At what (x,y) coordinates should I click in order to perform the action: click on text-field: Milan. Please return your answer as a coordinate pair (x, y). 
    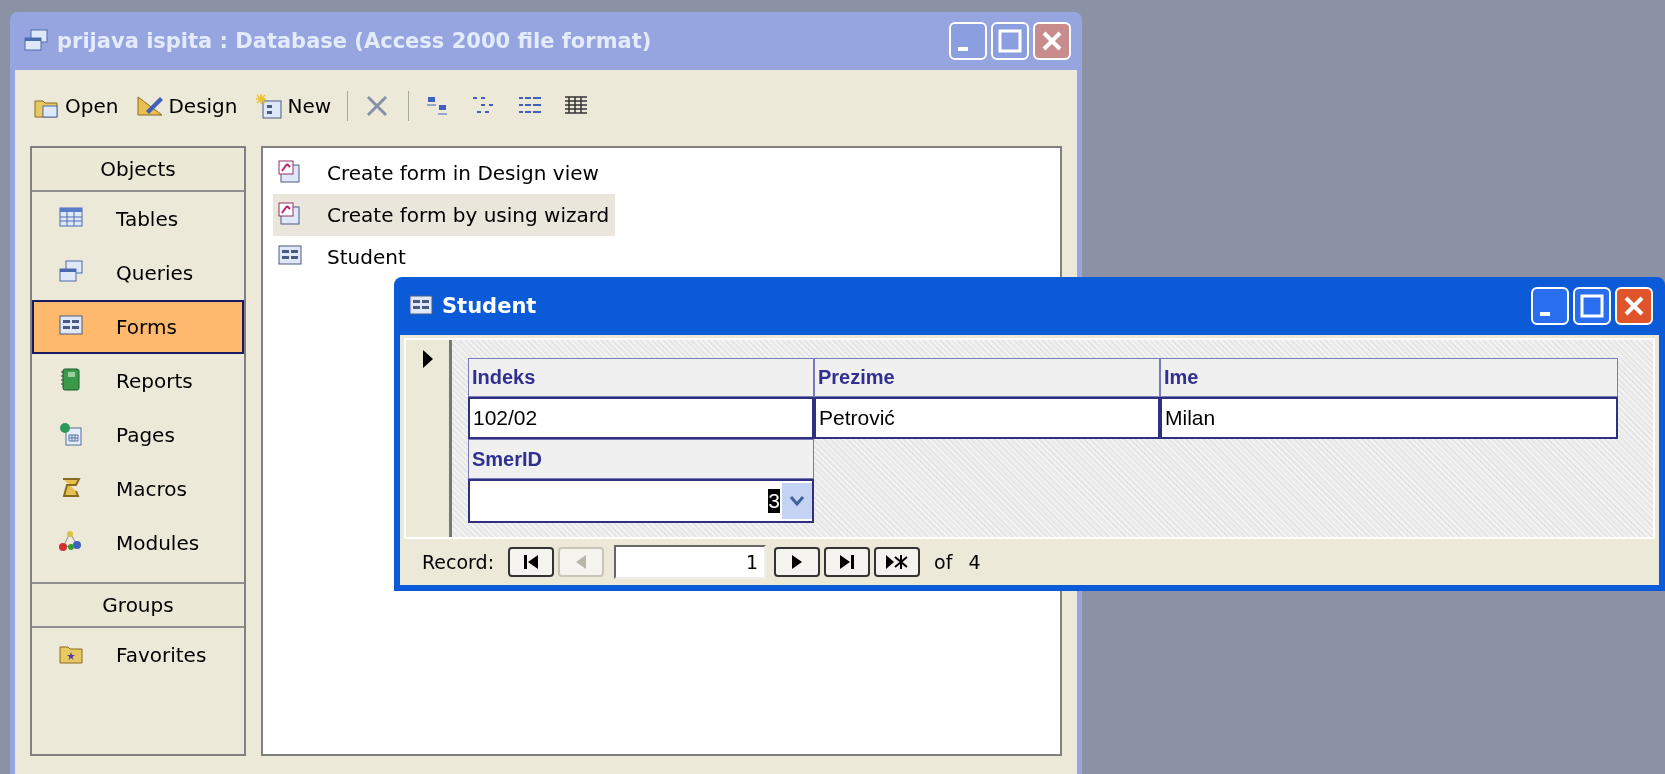
    Looking at the image, I should click on (1389, 418).